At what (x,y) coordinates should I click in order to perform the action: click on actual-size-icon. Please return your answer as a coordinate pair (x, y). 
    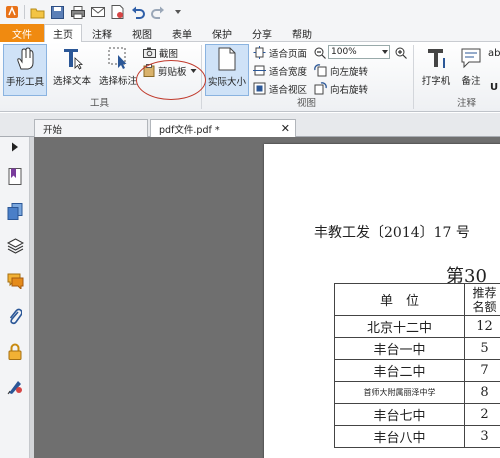
    Looking at the image, I should click on (227, 59).